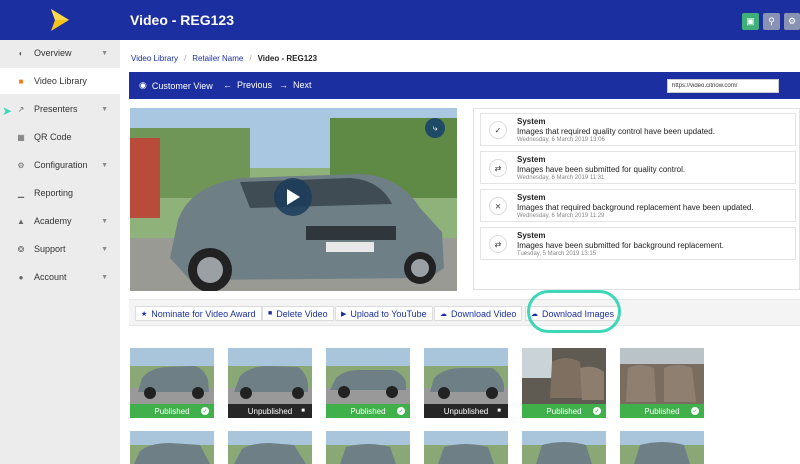  I want to click on breadcrumb-link-video-library: Video Library, so click(154, 58).